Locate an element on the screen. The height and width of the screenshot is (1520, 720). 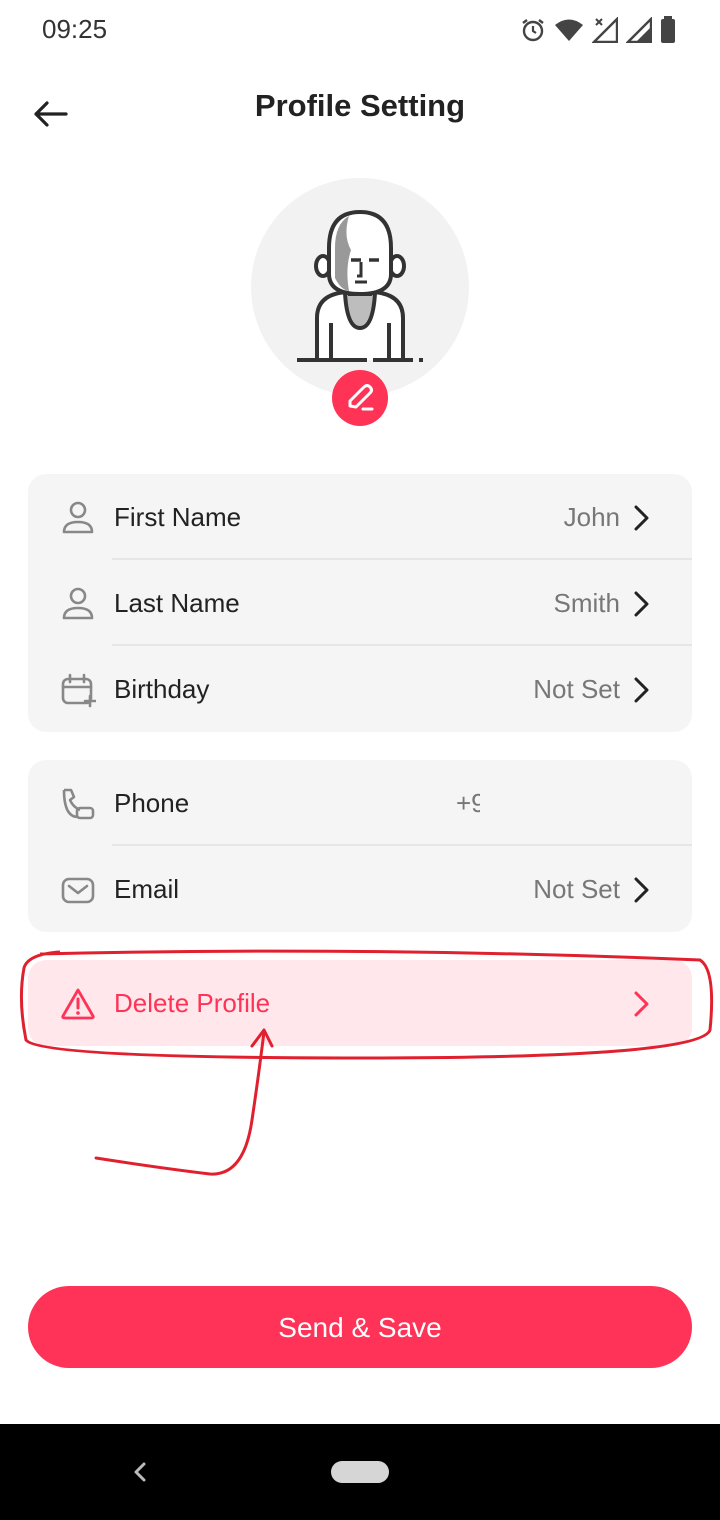
mail-icon is located at coordinates (78, 890).